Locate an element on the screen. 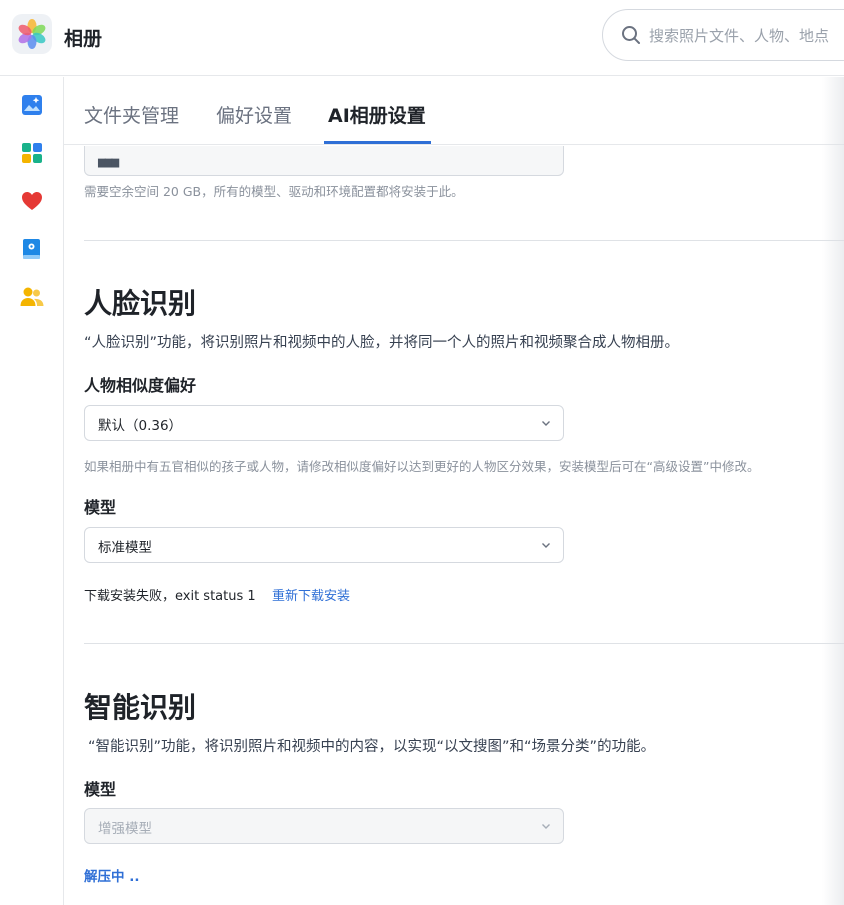 The height and width of the screenshot is (905, 844). sidebar-item-favorites is located at coordinates (32, 201).